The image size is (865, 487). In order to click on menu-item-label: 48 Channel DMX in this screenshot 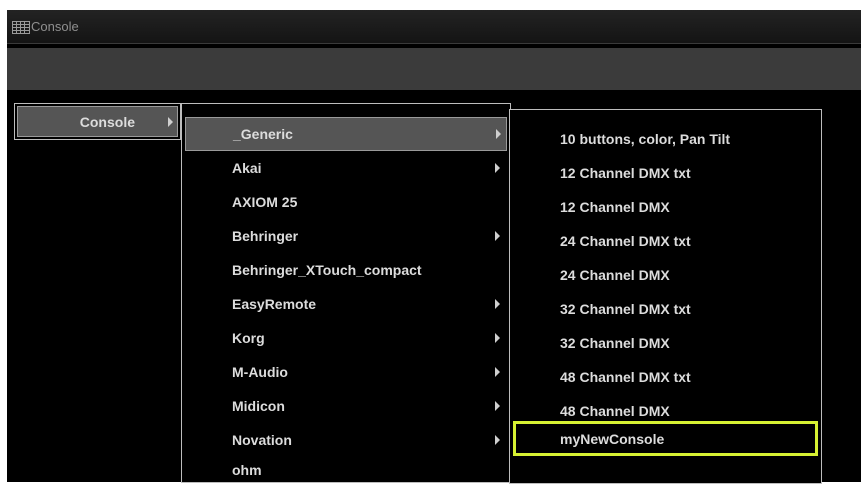, I will do `click(615, 411)`.